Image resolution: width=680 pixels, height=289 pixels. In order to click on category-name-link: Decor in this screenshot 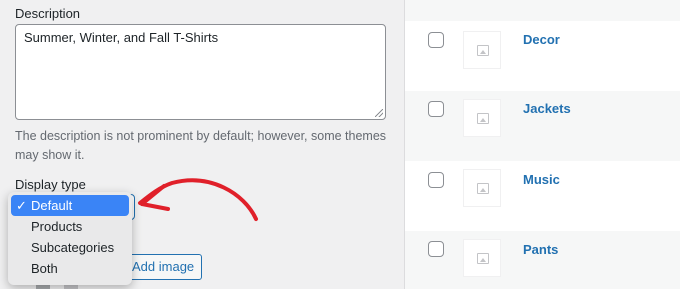, I will do `click(541, 39)`.